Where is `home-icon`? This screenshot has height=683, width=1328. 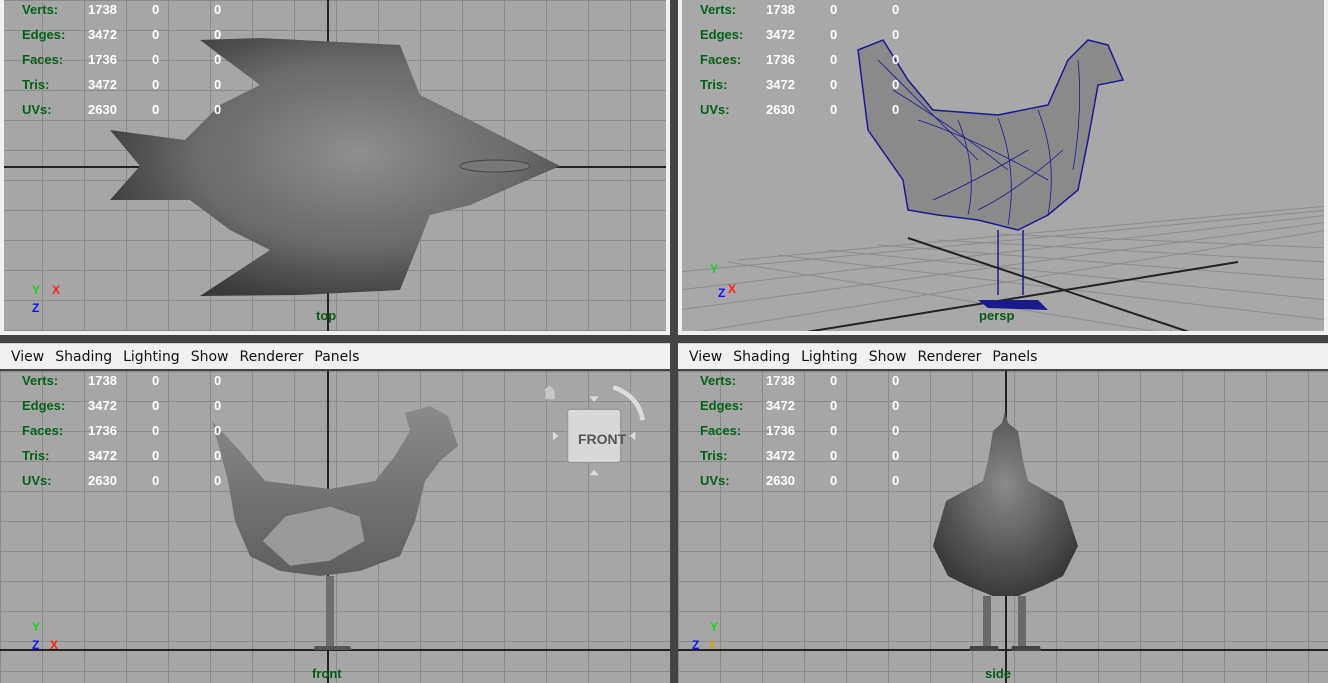
home-icon is located at coordinates (549, 388).